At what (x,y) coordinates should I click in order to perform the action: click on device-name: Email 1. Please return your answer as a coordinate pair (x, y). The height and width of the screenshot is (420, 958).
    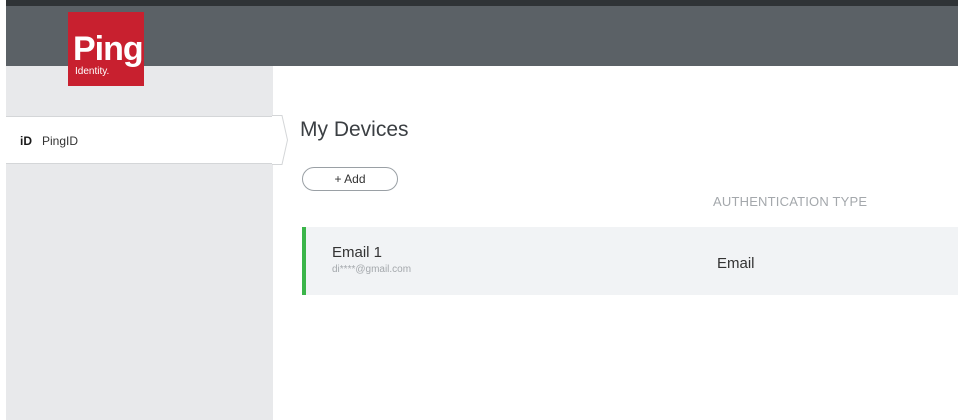
    Looking at the image, I should click on (357, 252).